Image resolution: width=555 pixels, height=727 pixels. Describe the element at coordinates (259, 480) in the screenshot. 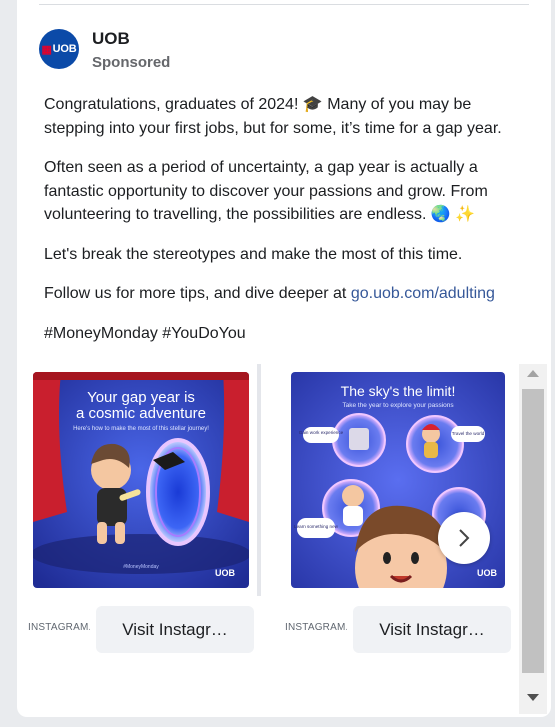

I see `card-divider` at that location.